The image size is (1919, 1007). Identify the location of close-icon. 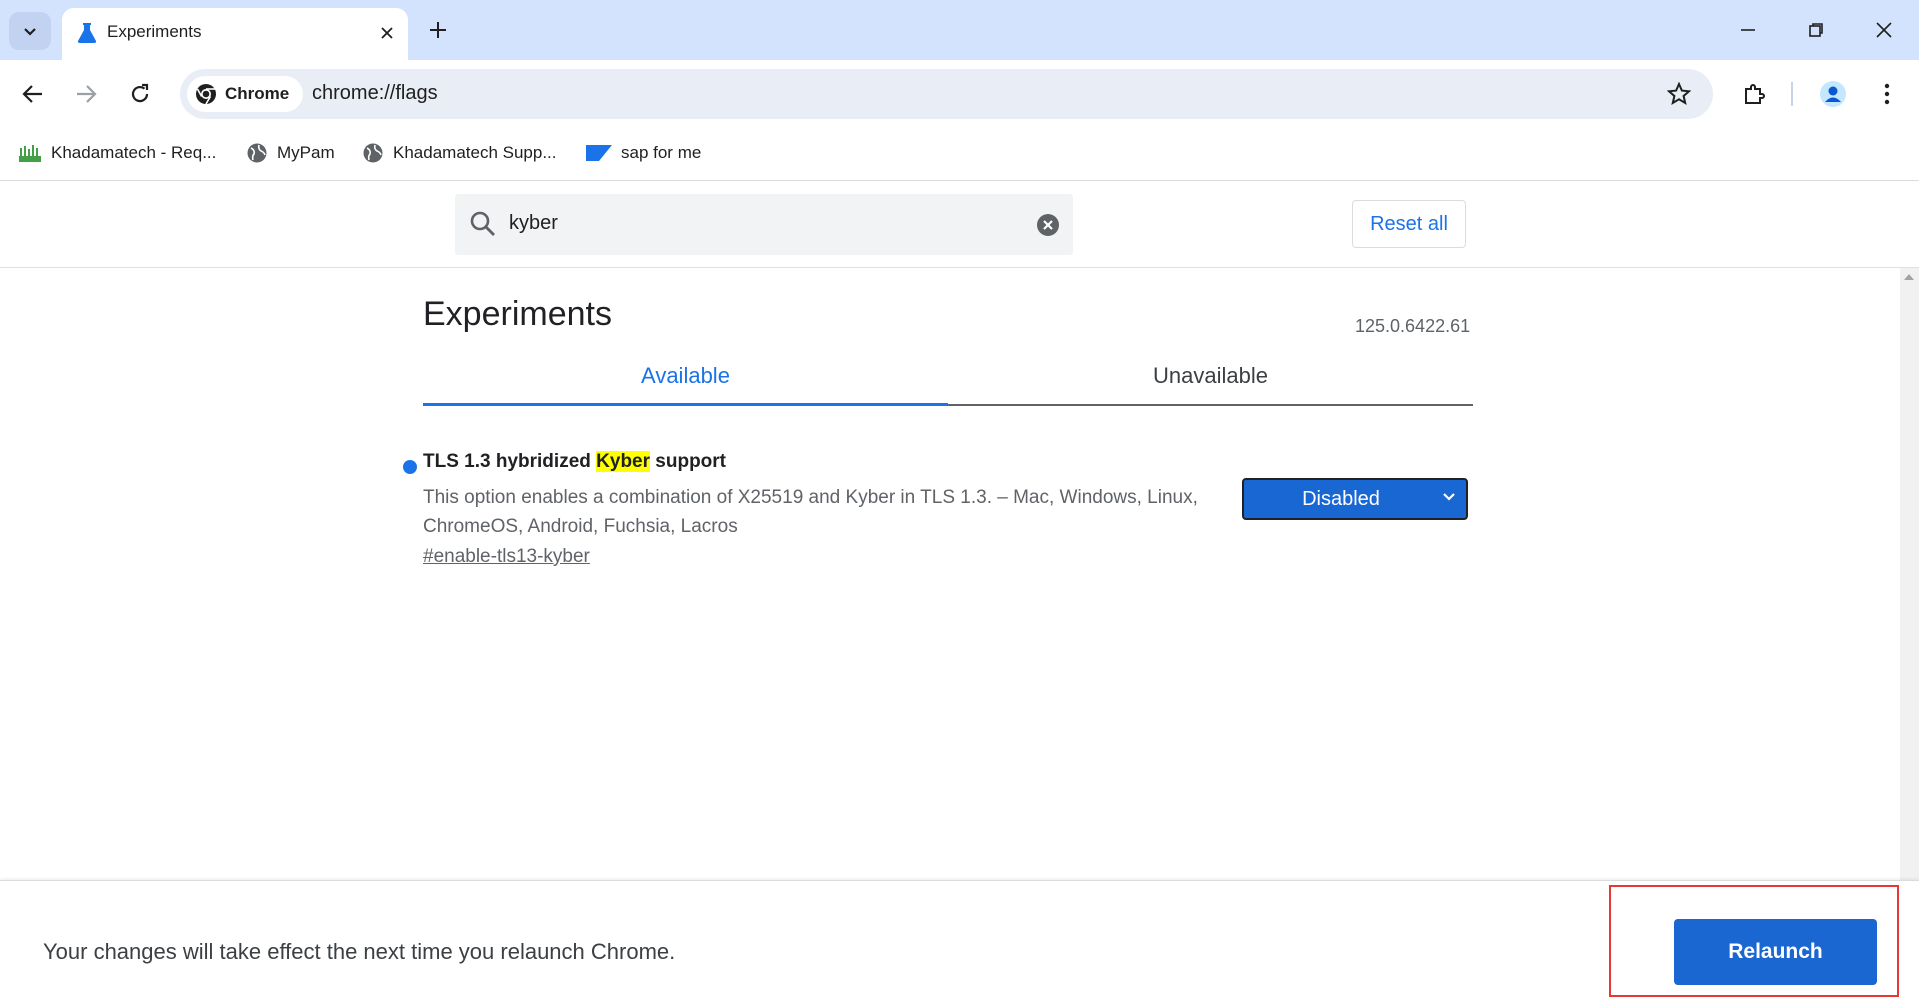
(1884, 30).